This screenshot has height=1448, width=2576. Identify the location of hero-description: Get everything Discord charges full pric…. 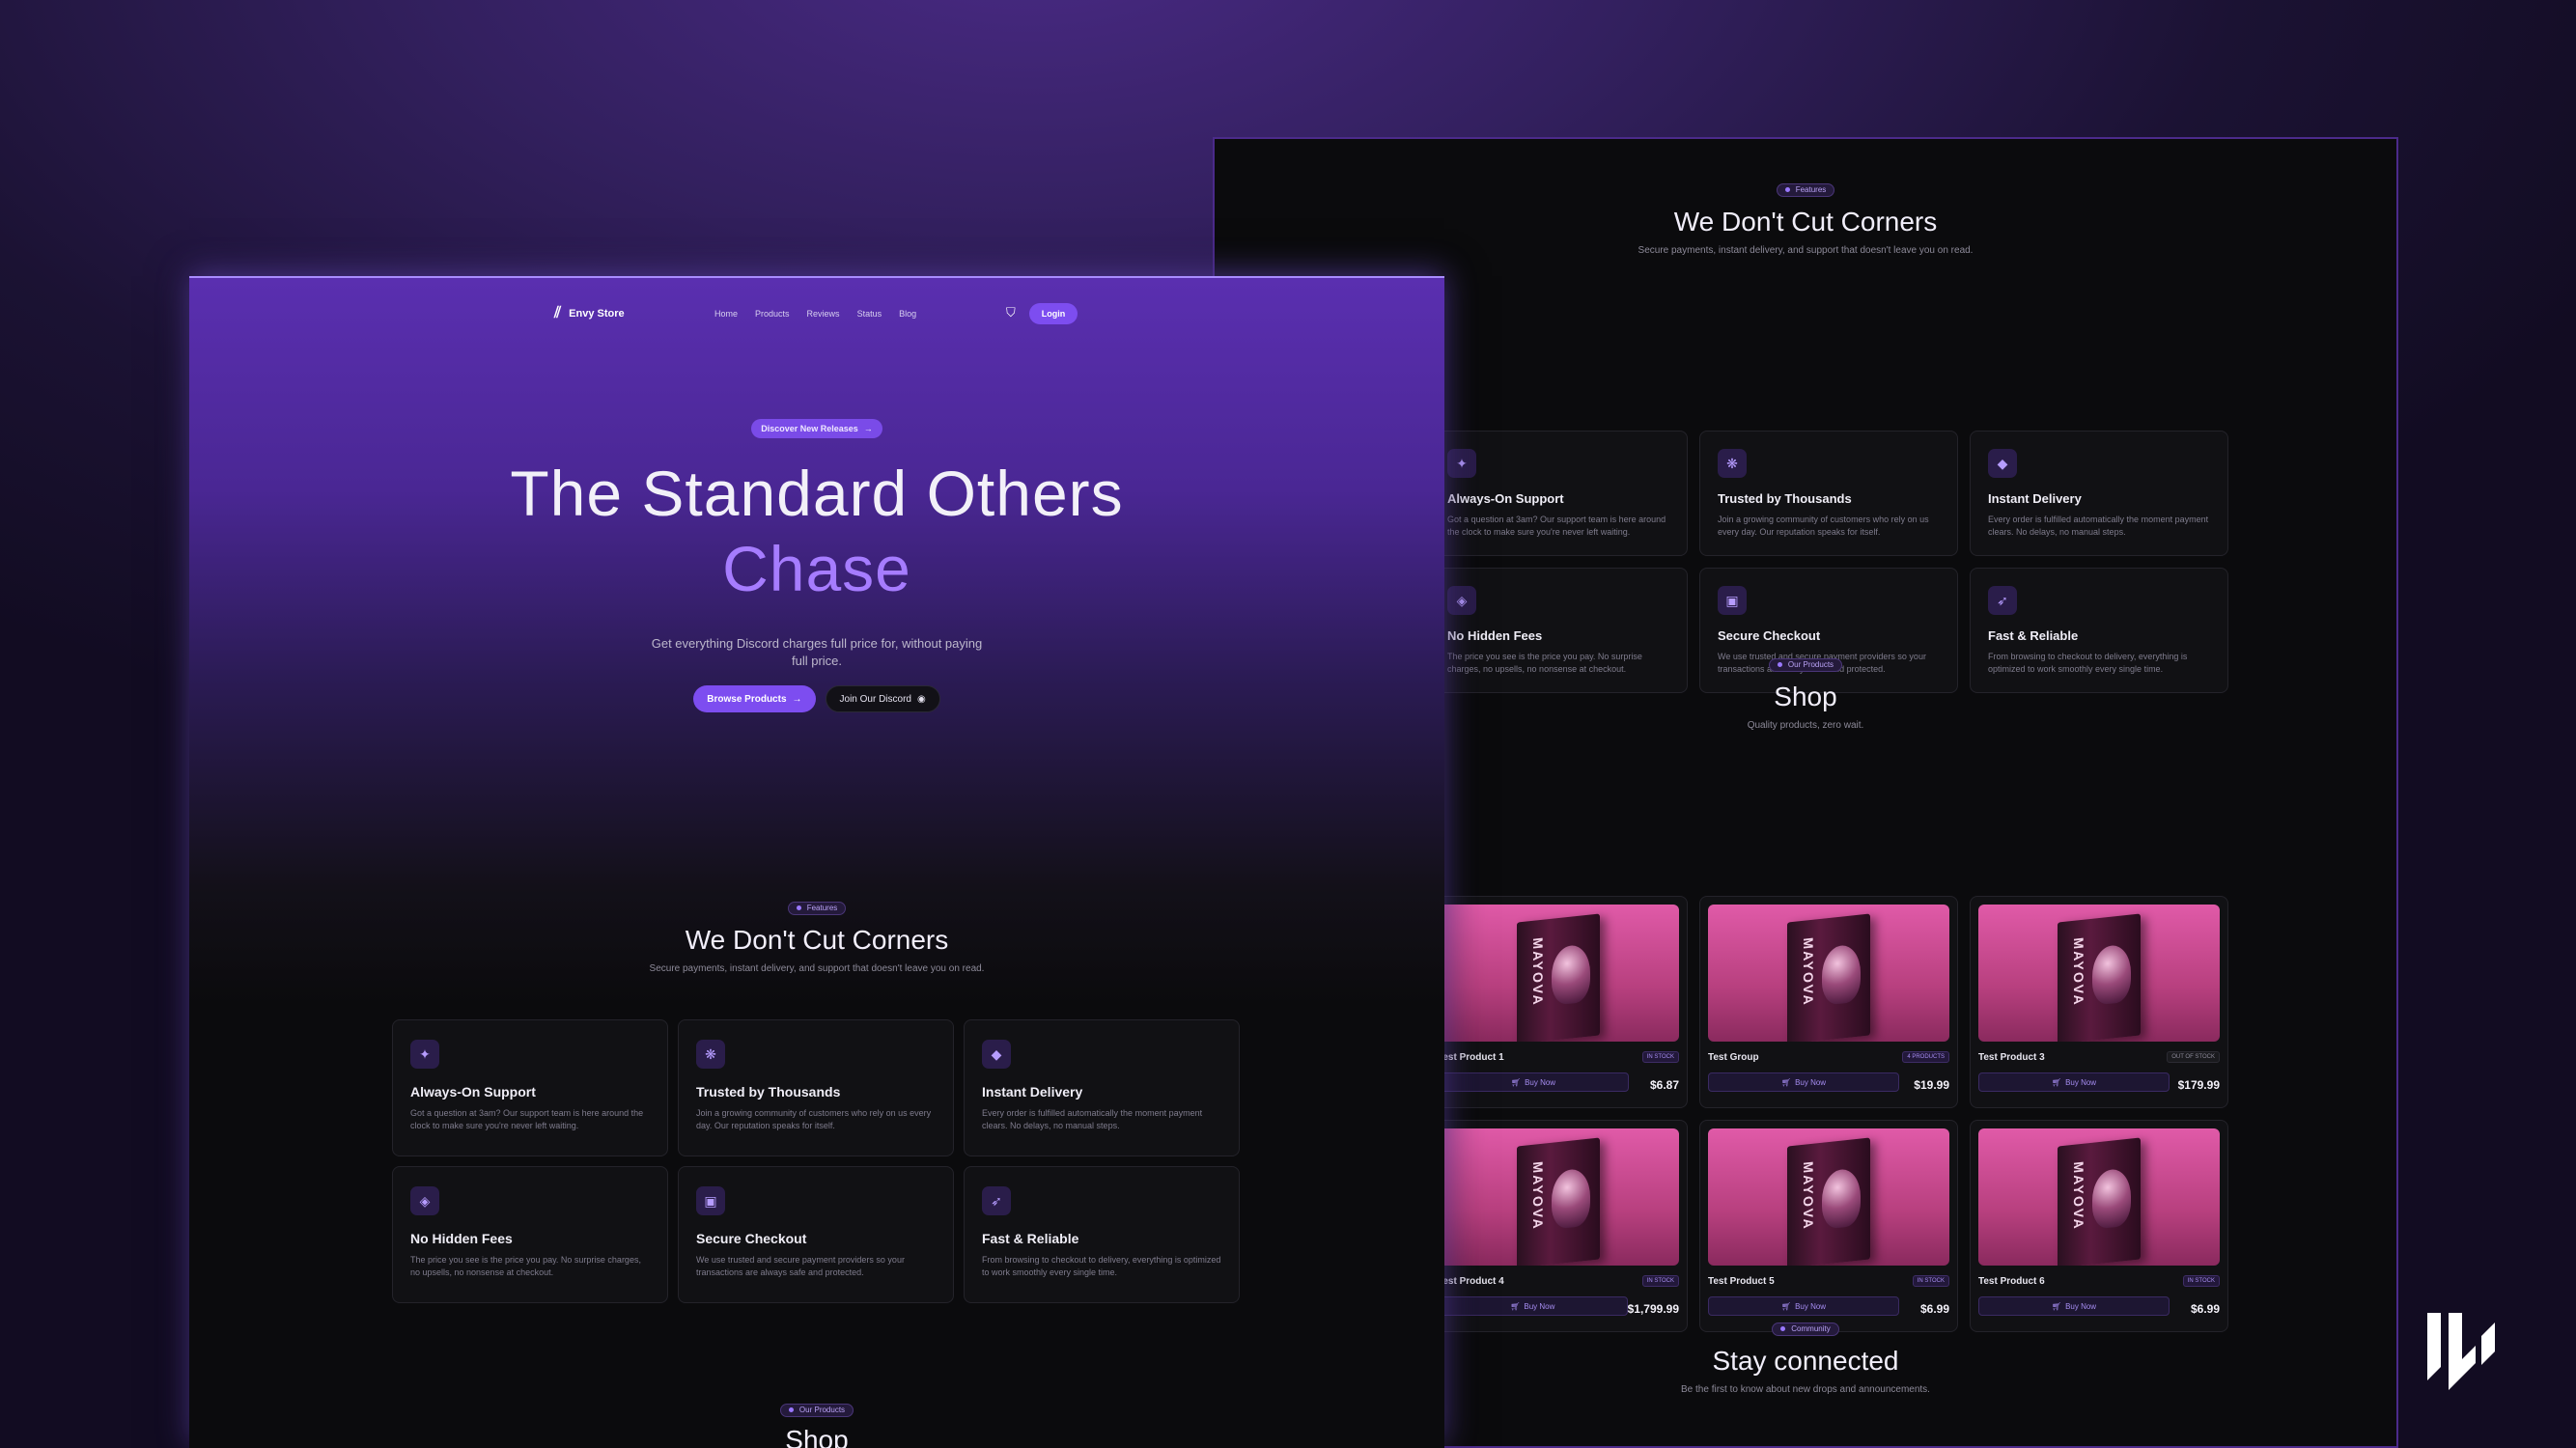
(817, 652).